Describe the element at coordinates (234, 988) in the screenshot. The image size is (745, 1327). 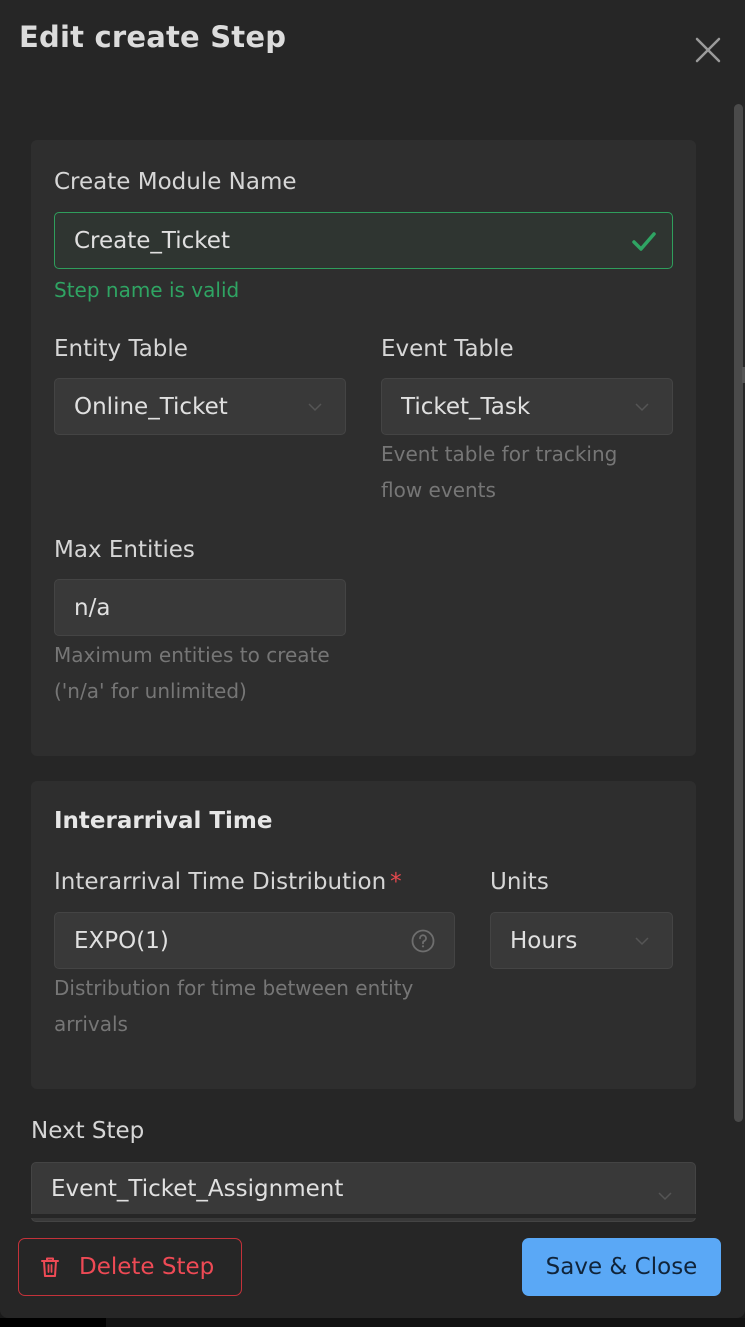
I see `distribution-help-line1: Distribution for time between entity` at that location.